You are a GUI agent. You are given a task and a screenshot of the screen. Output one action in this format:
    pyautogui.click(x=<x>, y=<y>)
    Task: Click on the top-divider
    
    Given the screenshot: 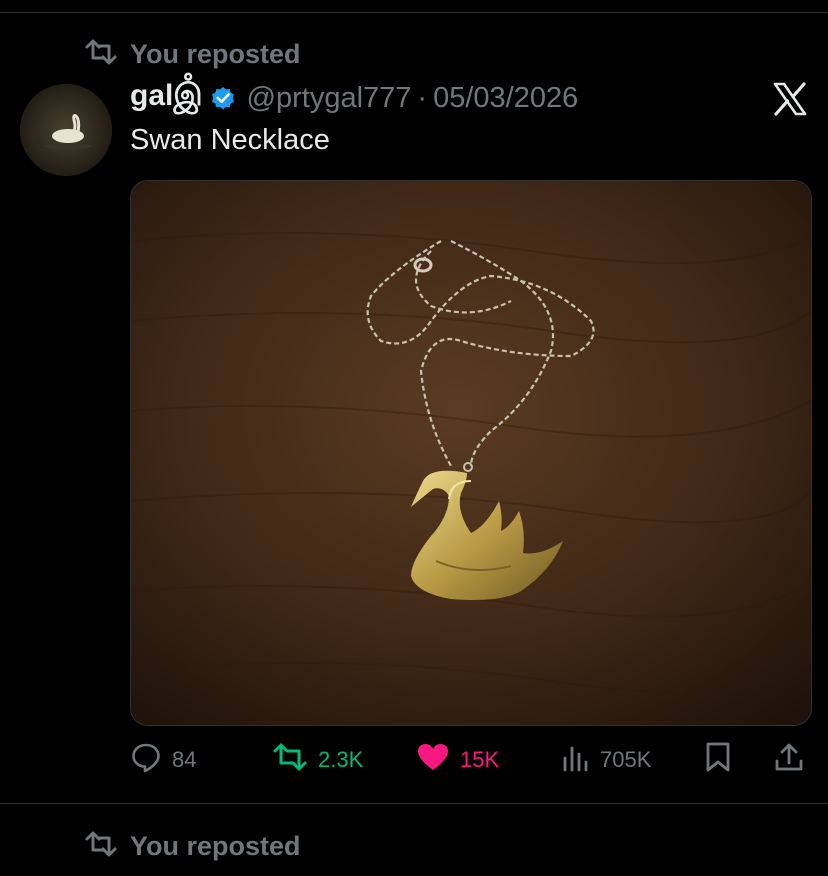 What is the action you would take?
    pyautogui.click(x=414, y=12)
    